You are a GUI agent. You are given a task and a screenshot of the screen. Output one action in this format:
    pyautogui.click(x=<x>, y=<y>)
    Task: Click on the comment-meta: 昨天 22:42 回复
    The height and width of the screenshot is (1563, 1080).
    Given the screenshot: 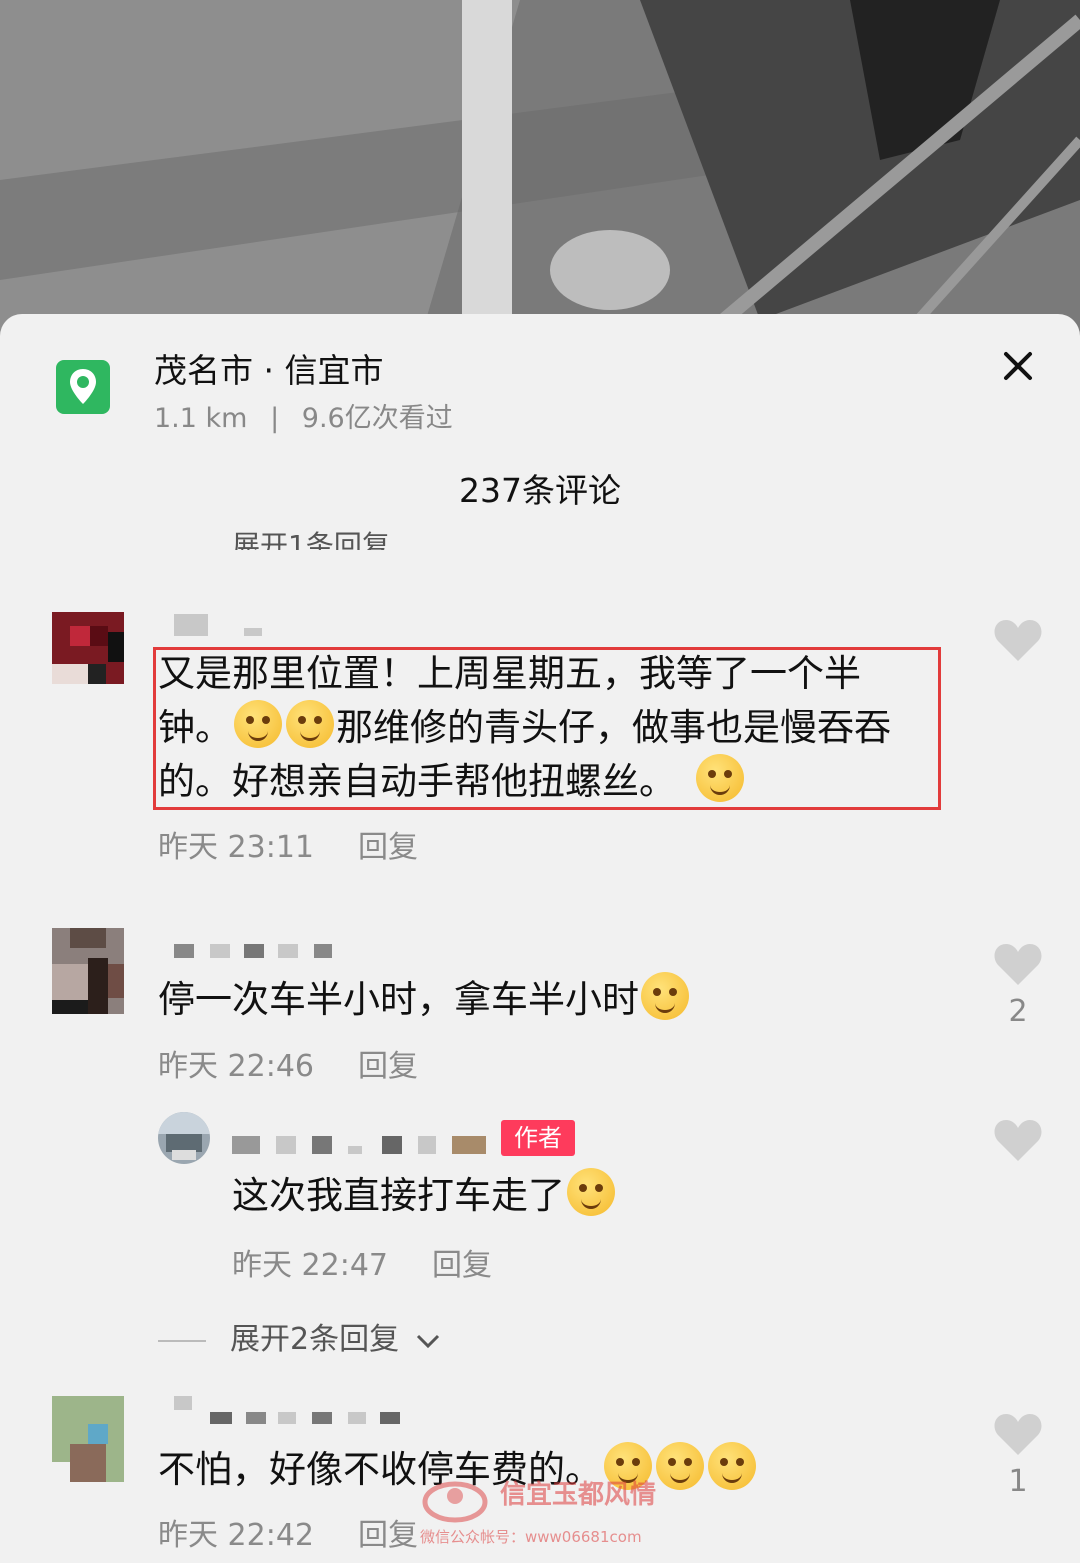 What is the action you would take?
    pyautogui.click(x=288, y=1532)
    